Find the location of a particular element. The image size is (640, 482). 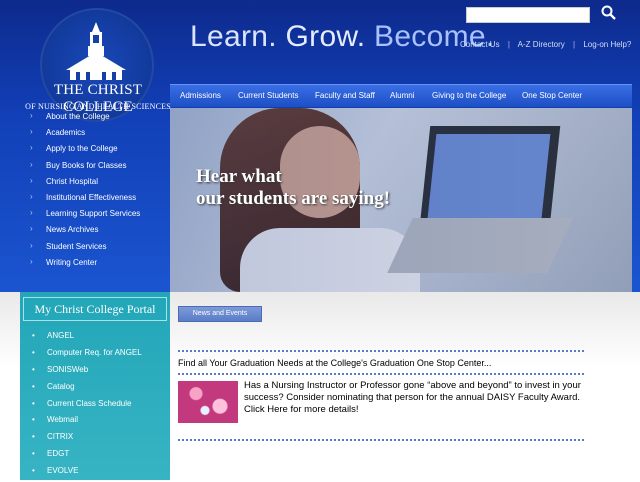

portal-title: My Christ College Portal is located at coordinates (95, 309).